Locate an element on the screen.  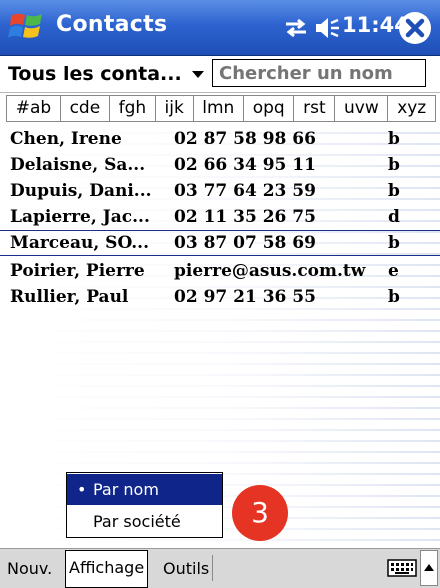
contact-name: Rullier, Paul is located at coordinates (69, 297).